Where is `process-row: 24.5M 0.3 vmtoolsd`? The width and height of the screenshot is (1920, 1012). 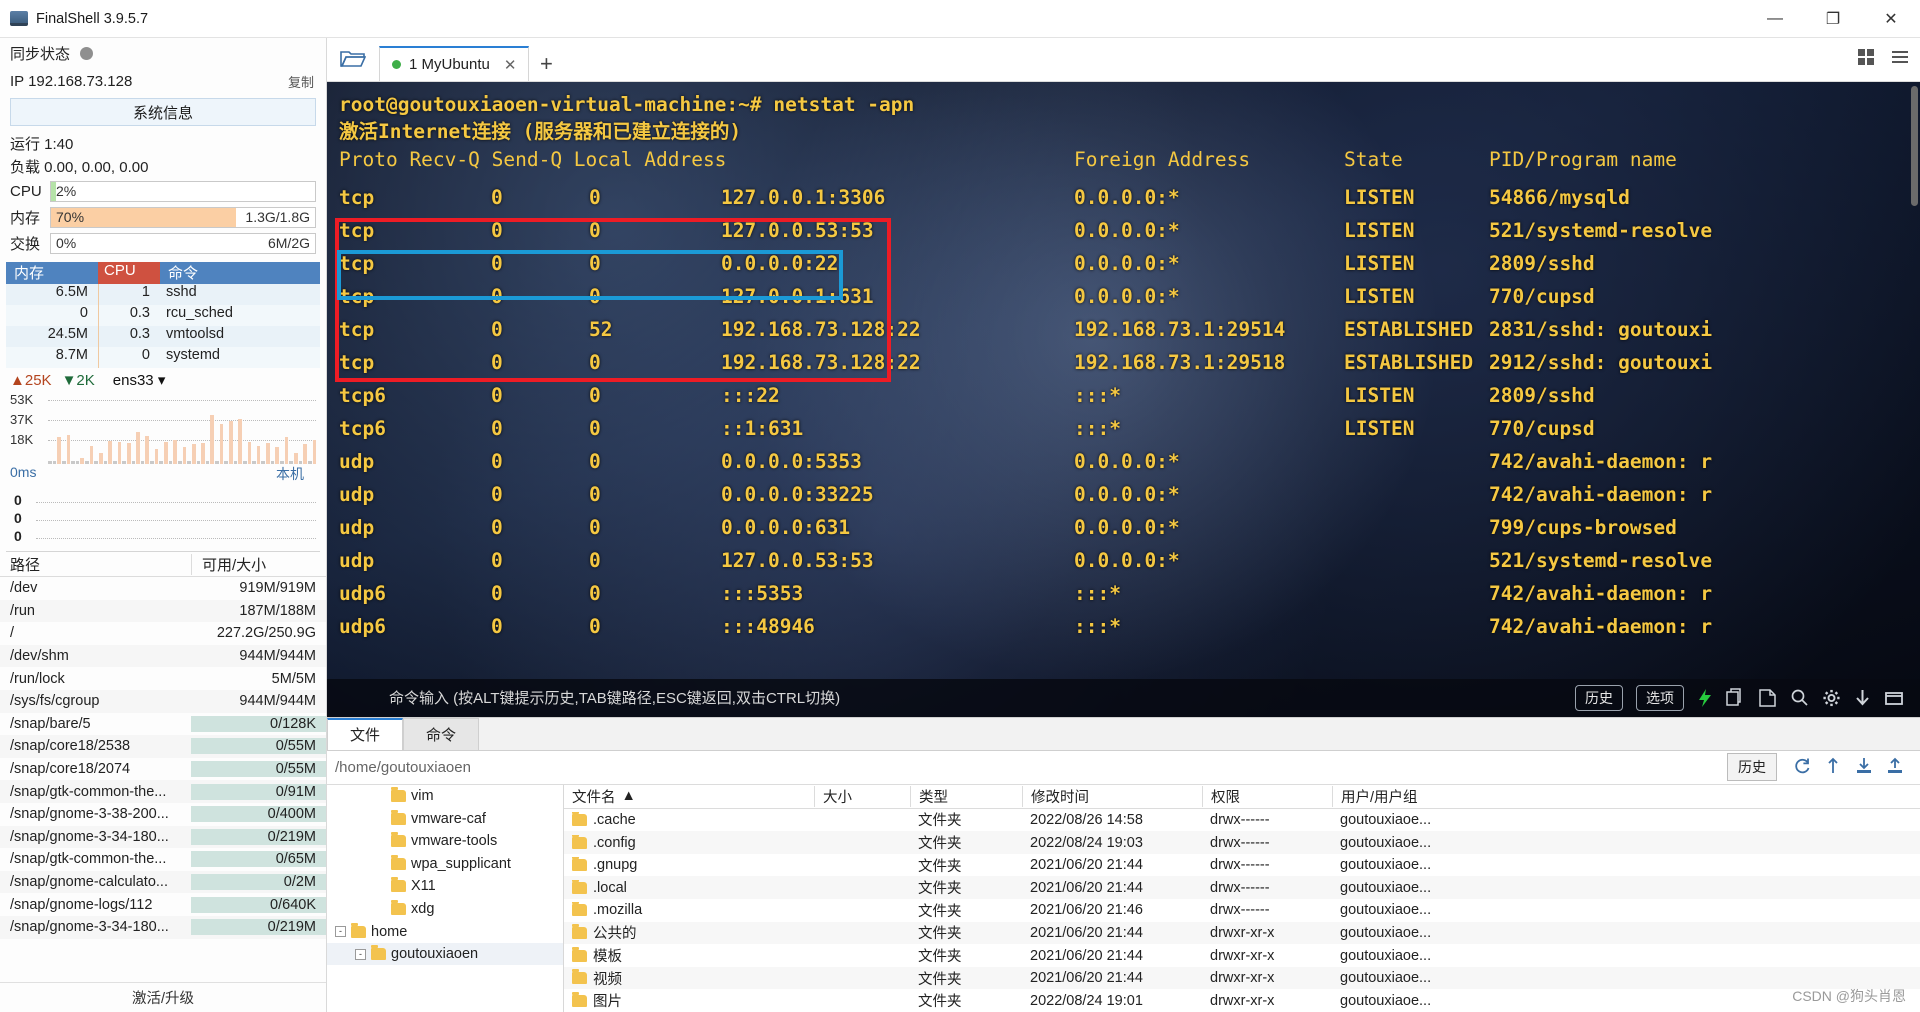 process-row: 24.5M 0.3 vmtoolsd is located at coordinates (163, 336).